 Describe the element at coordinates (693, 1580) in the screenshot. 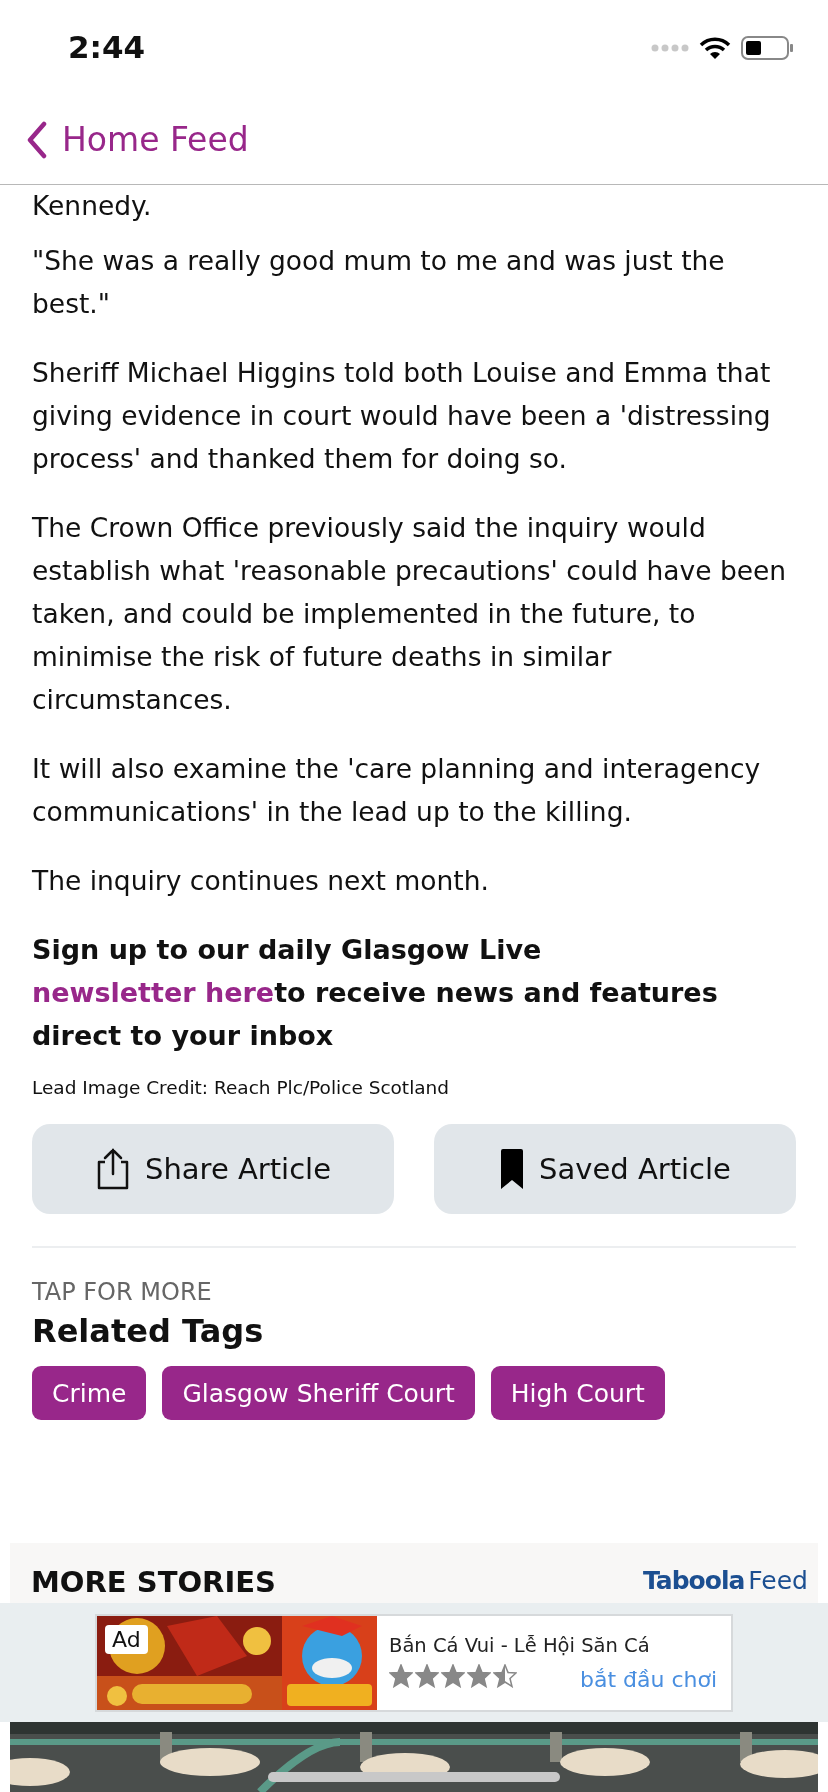

I see `provider-logo: Taboola` at that location.